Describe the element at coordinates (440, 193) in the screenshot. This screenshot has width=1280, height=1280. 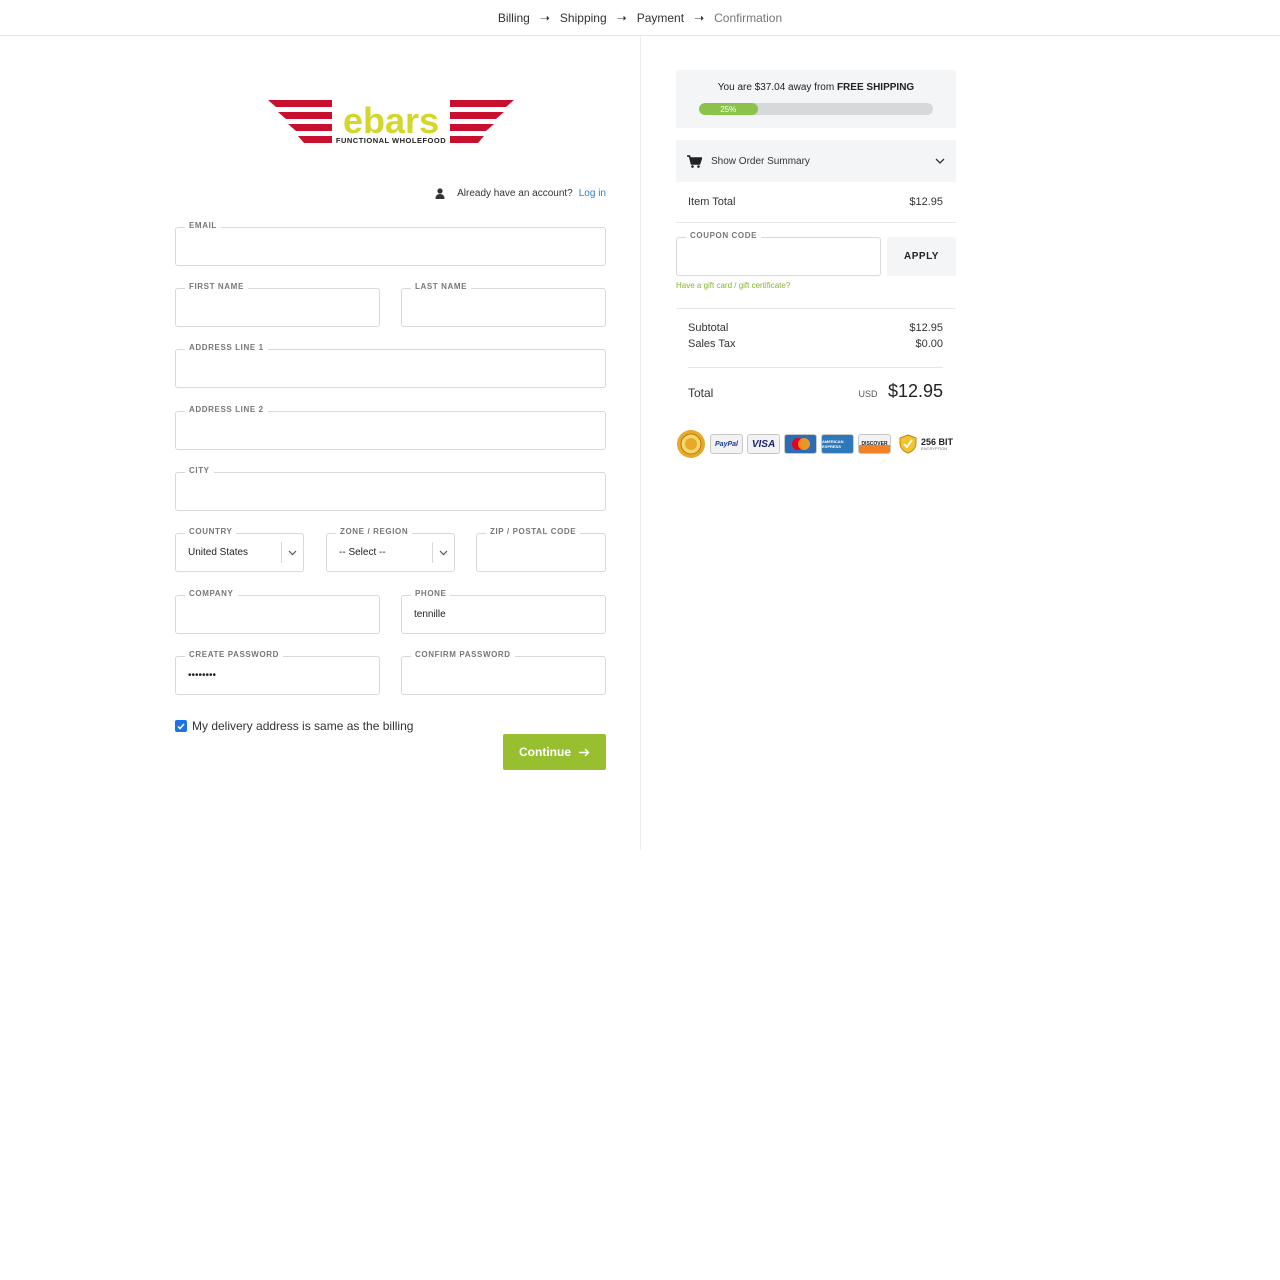
I see `user-icon` at that location.